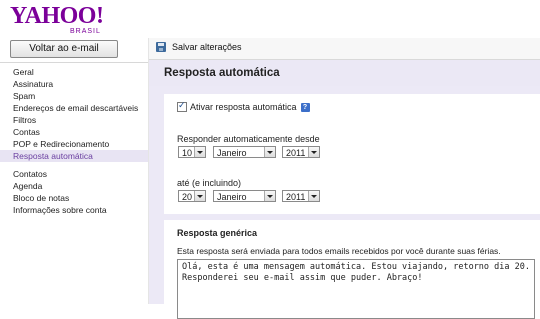  Describe the element at coordinates (74, 156) in the screenshot. I see `sidebar-item-auto-reply: Resposta automática` at that location.